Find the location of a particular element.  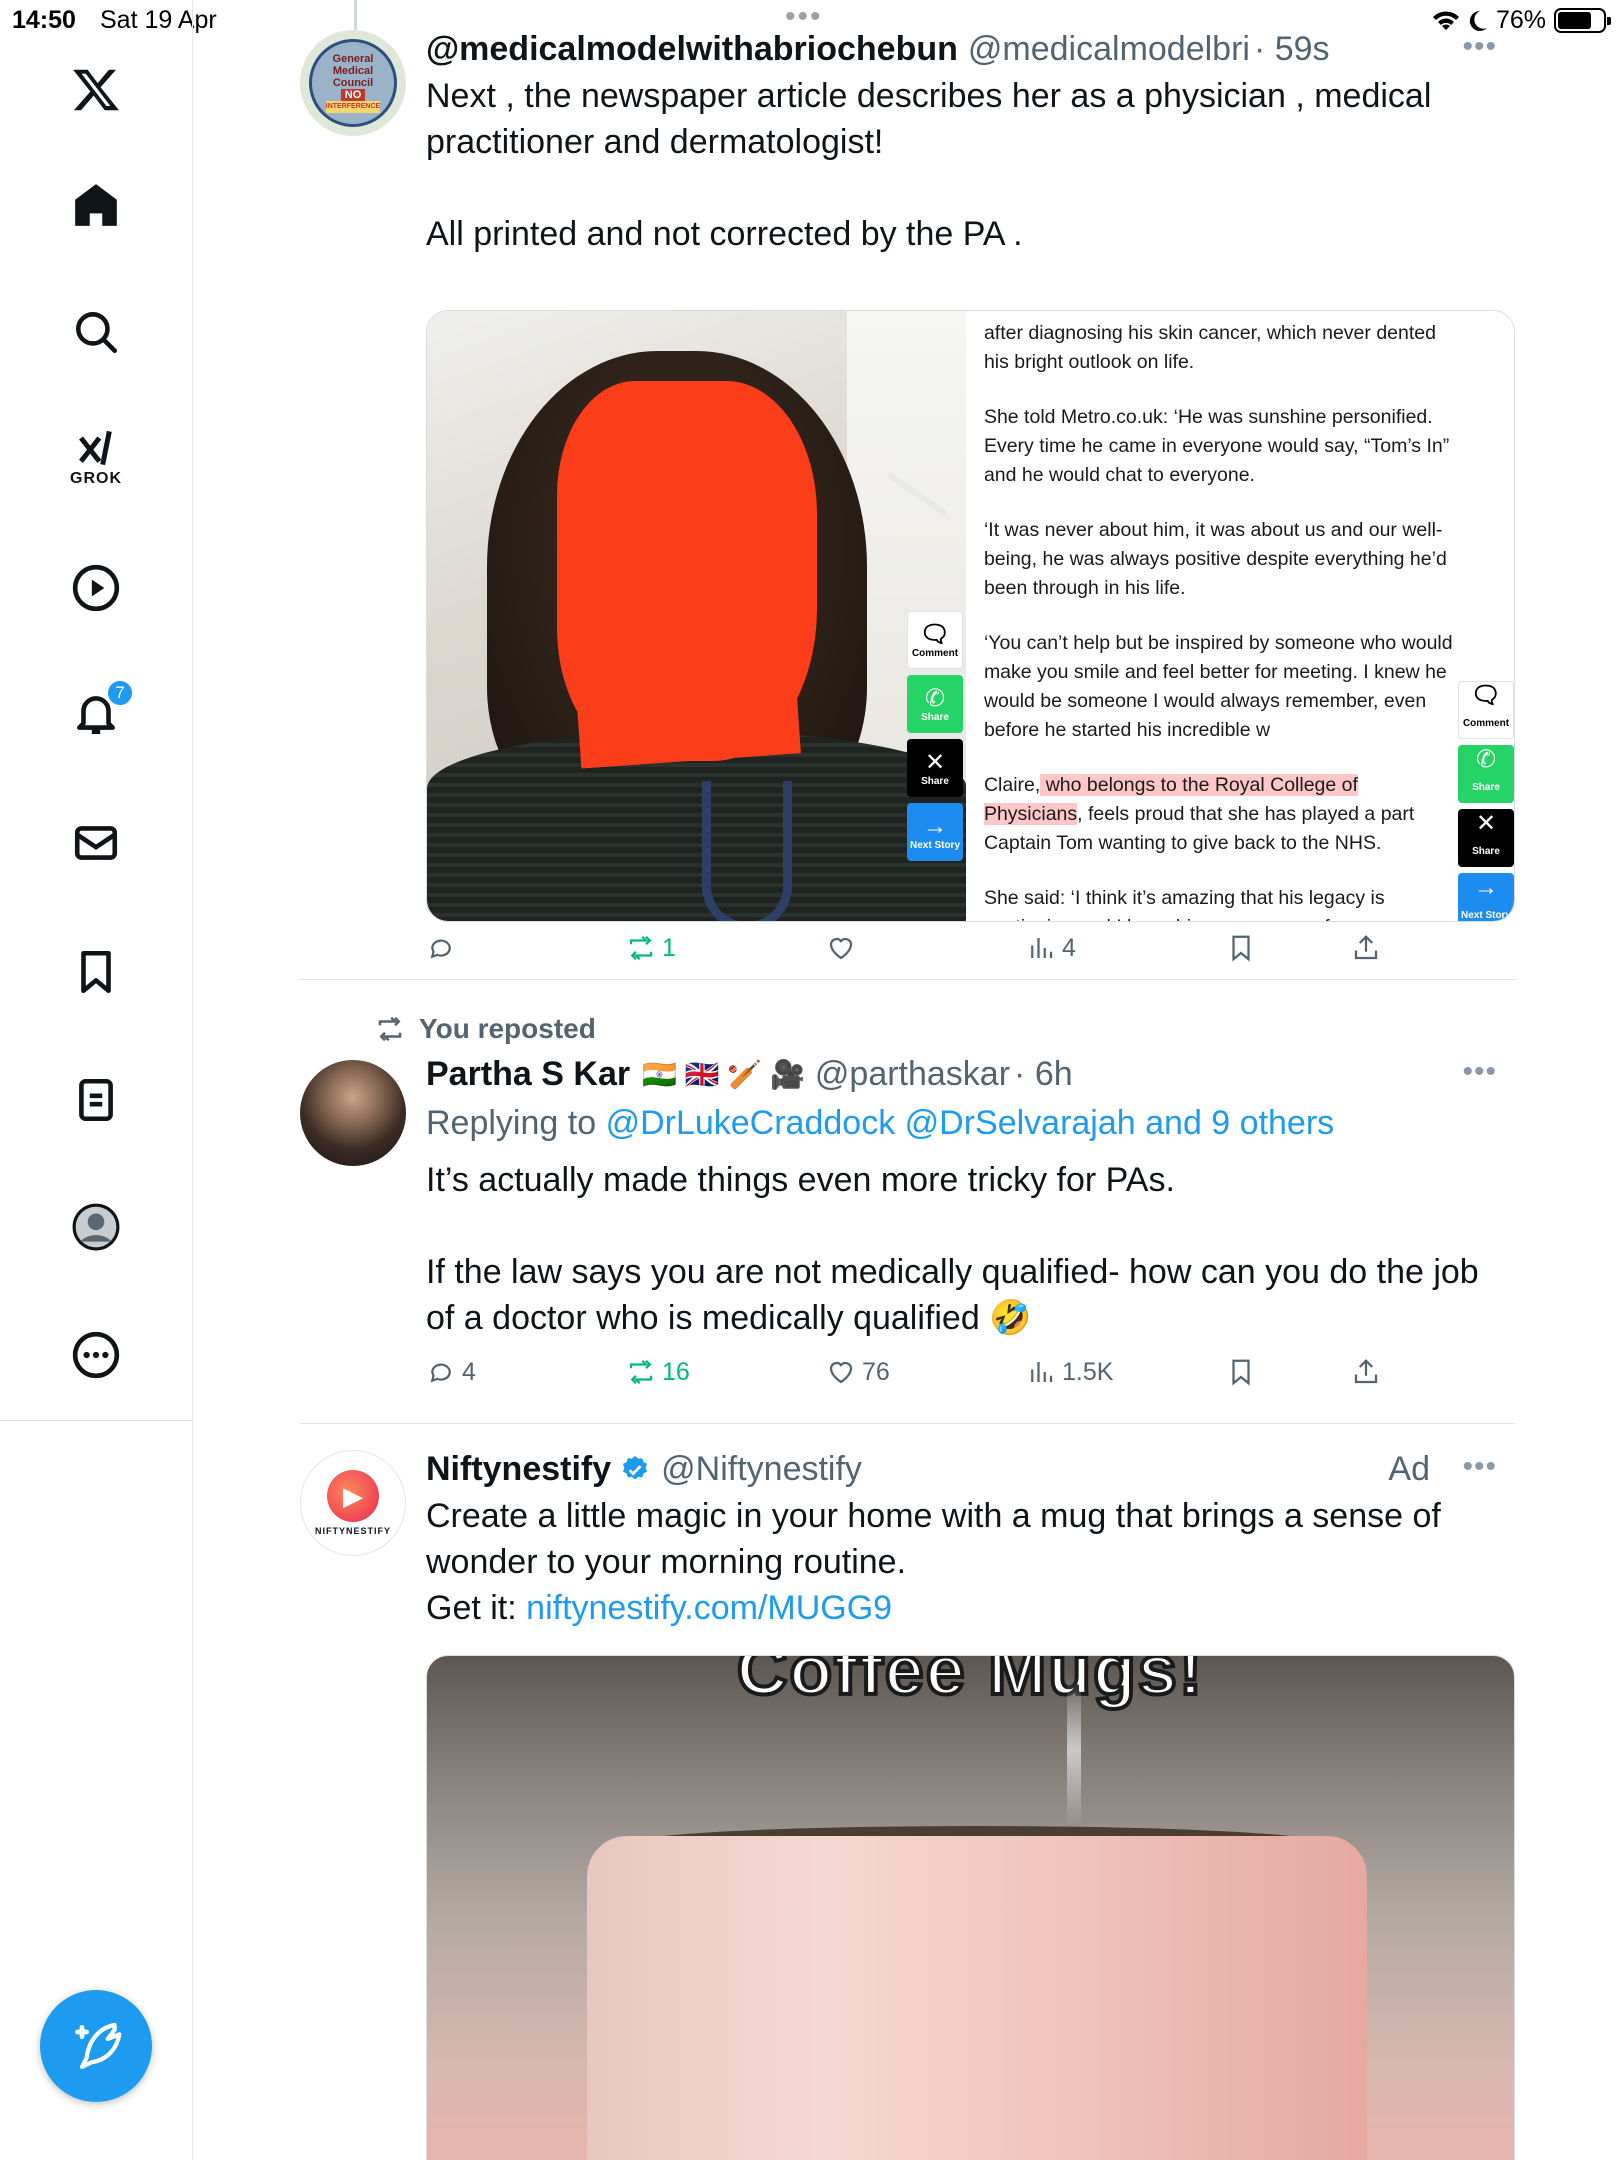

author-name: Niftynestify is located at coordinates (518, 1469).